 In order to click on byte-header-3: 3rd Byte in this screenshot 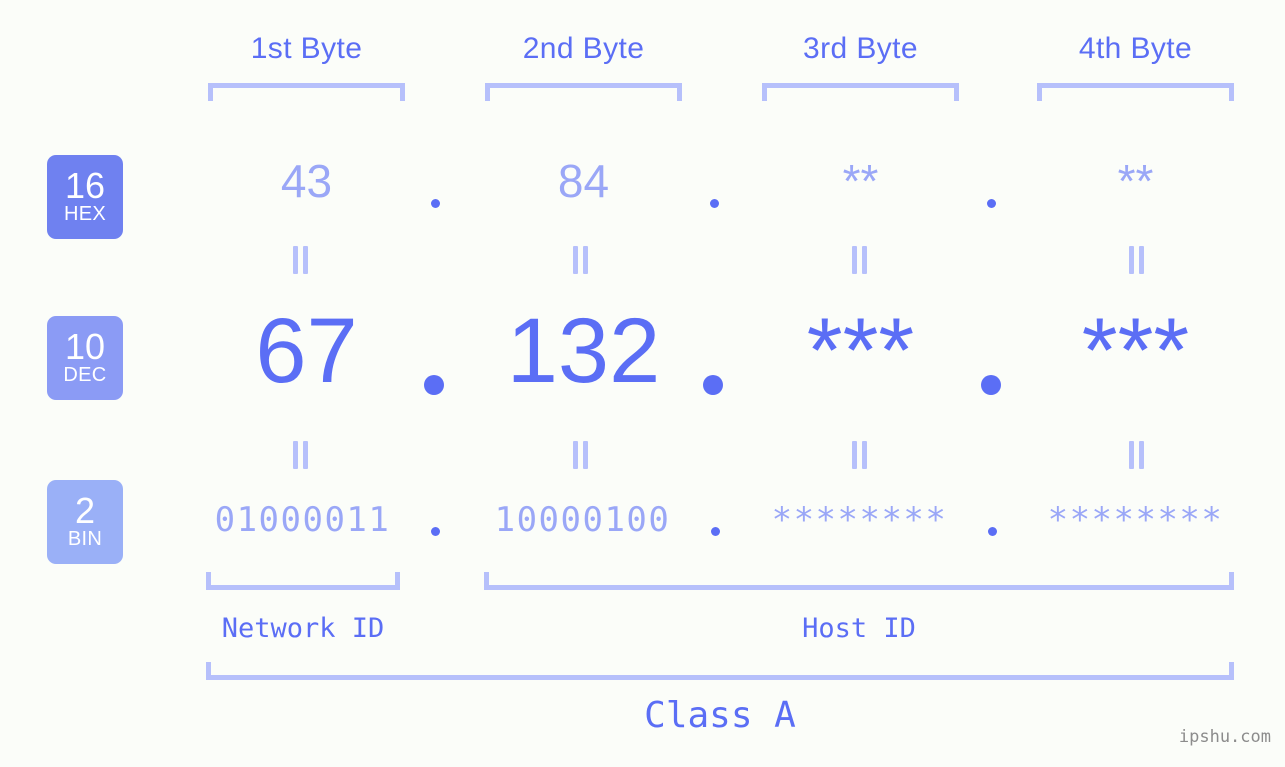, I will do `click(860, 49)`.